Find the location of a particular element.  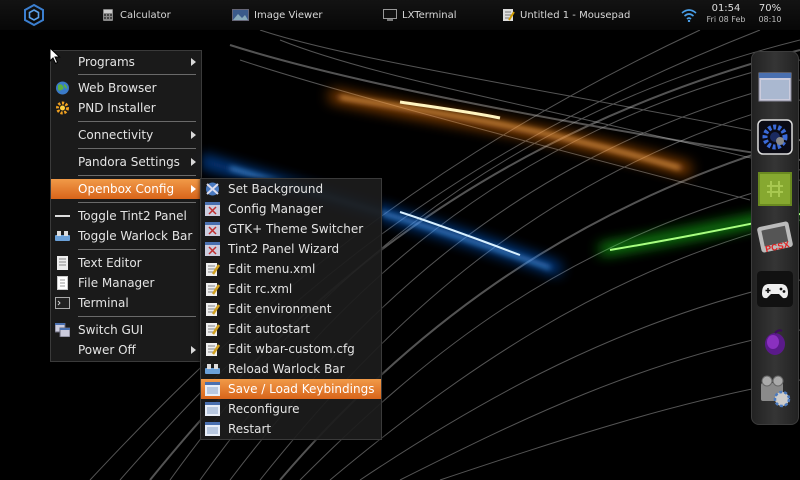

menu-item-label: Edit wbar-custom.cfg is located at coordinates (291, 349).